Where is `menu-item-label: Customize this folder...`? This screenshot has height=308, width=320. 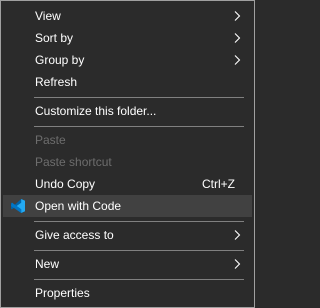
menu-item-label: Customize this folder... is located at coordinates (96, 111).